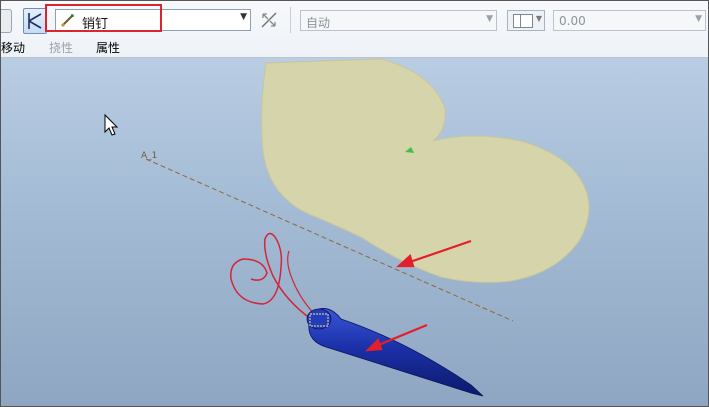 This screenshot has width=709, height=407. What do you see at coordinates (111, 124) in the screenshot?
I see `mouse-cursor-icon` at bounding box center [111, 124].